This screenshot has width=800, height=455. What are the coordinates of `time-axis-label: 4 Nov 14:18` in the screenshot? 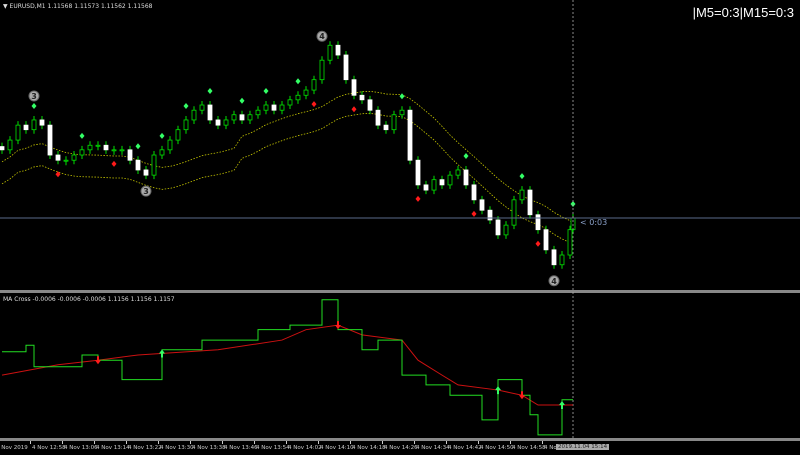 It's located at (368, 446).